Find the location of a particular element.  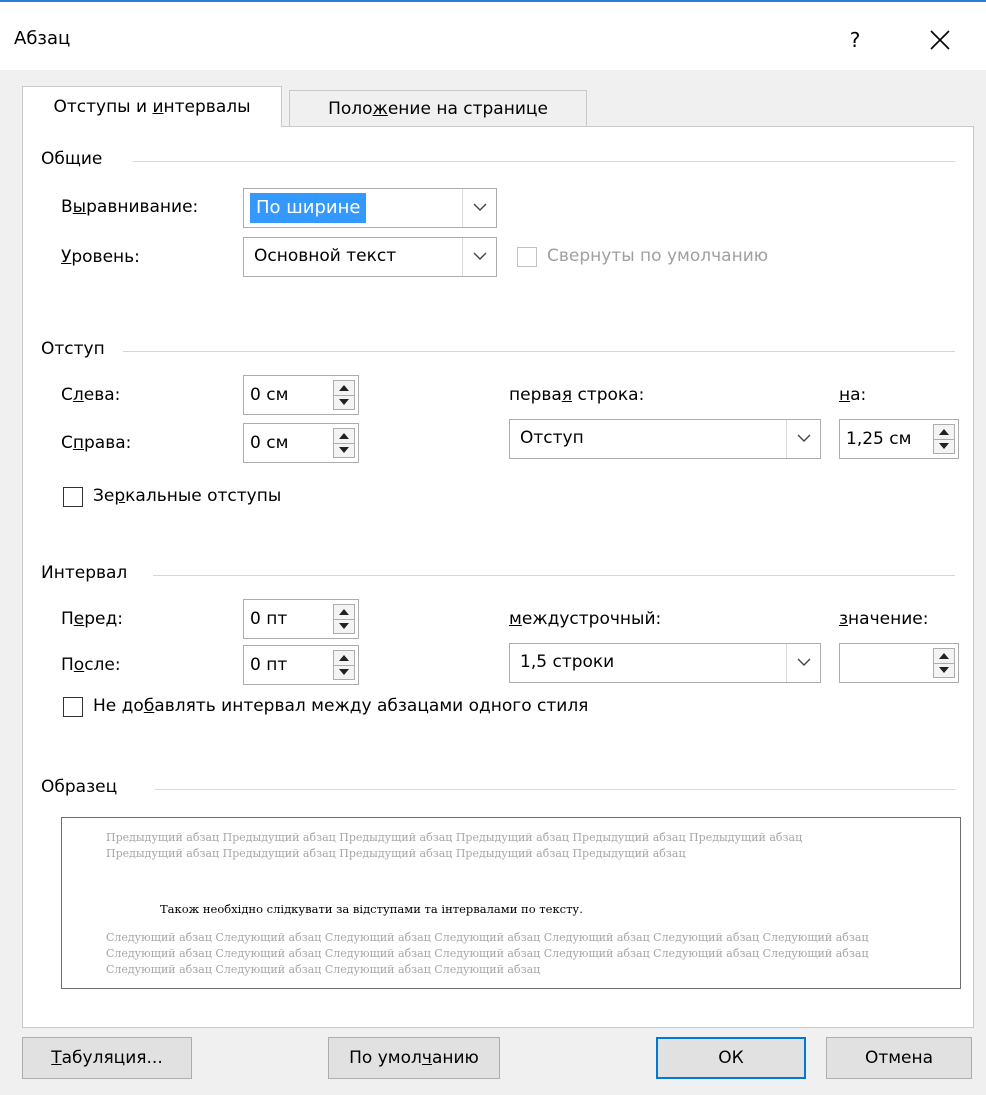

indent-right-value: 0 см is located at coordinates (269, 443).